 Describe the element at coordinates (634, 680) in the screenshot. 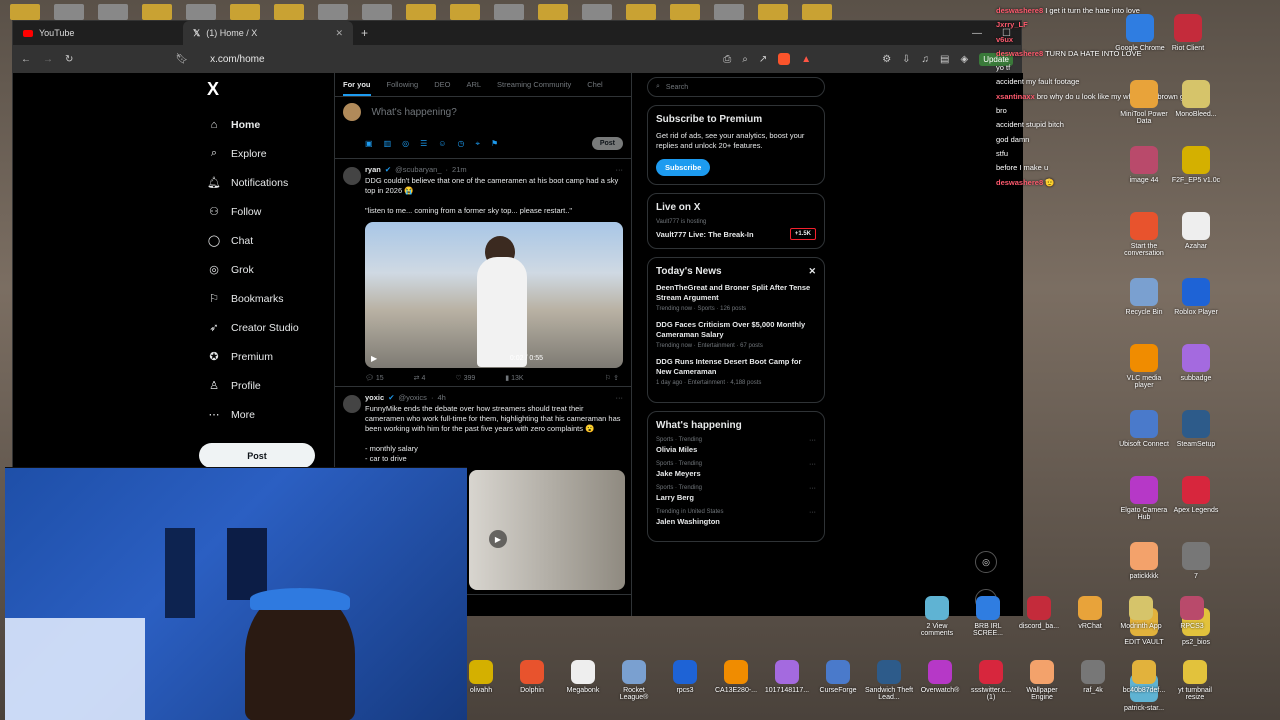

I see `desktop-icon: Rocket League®` at that location.